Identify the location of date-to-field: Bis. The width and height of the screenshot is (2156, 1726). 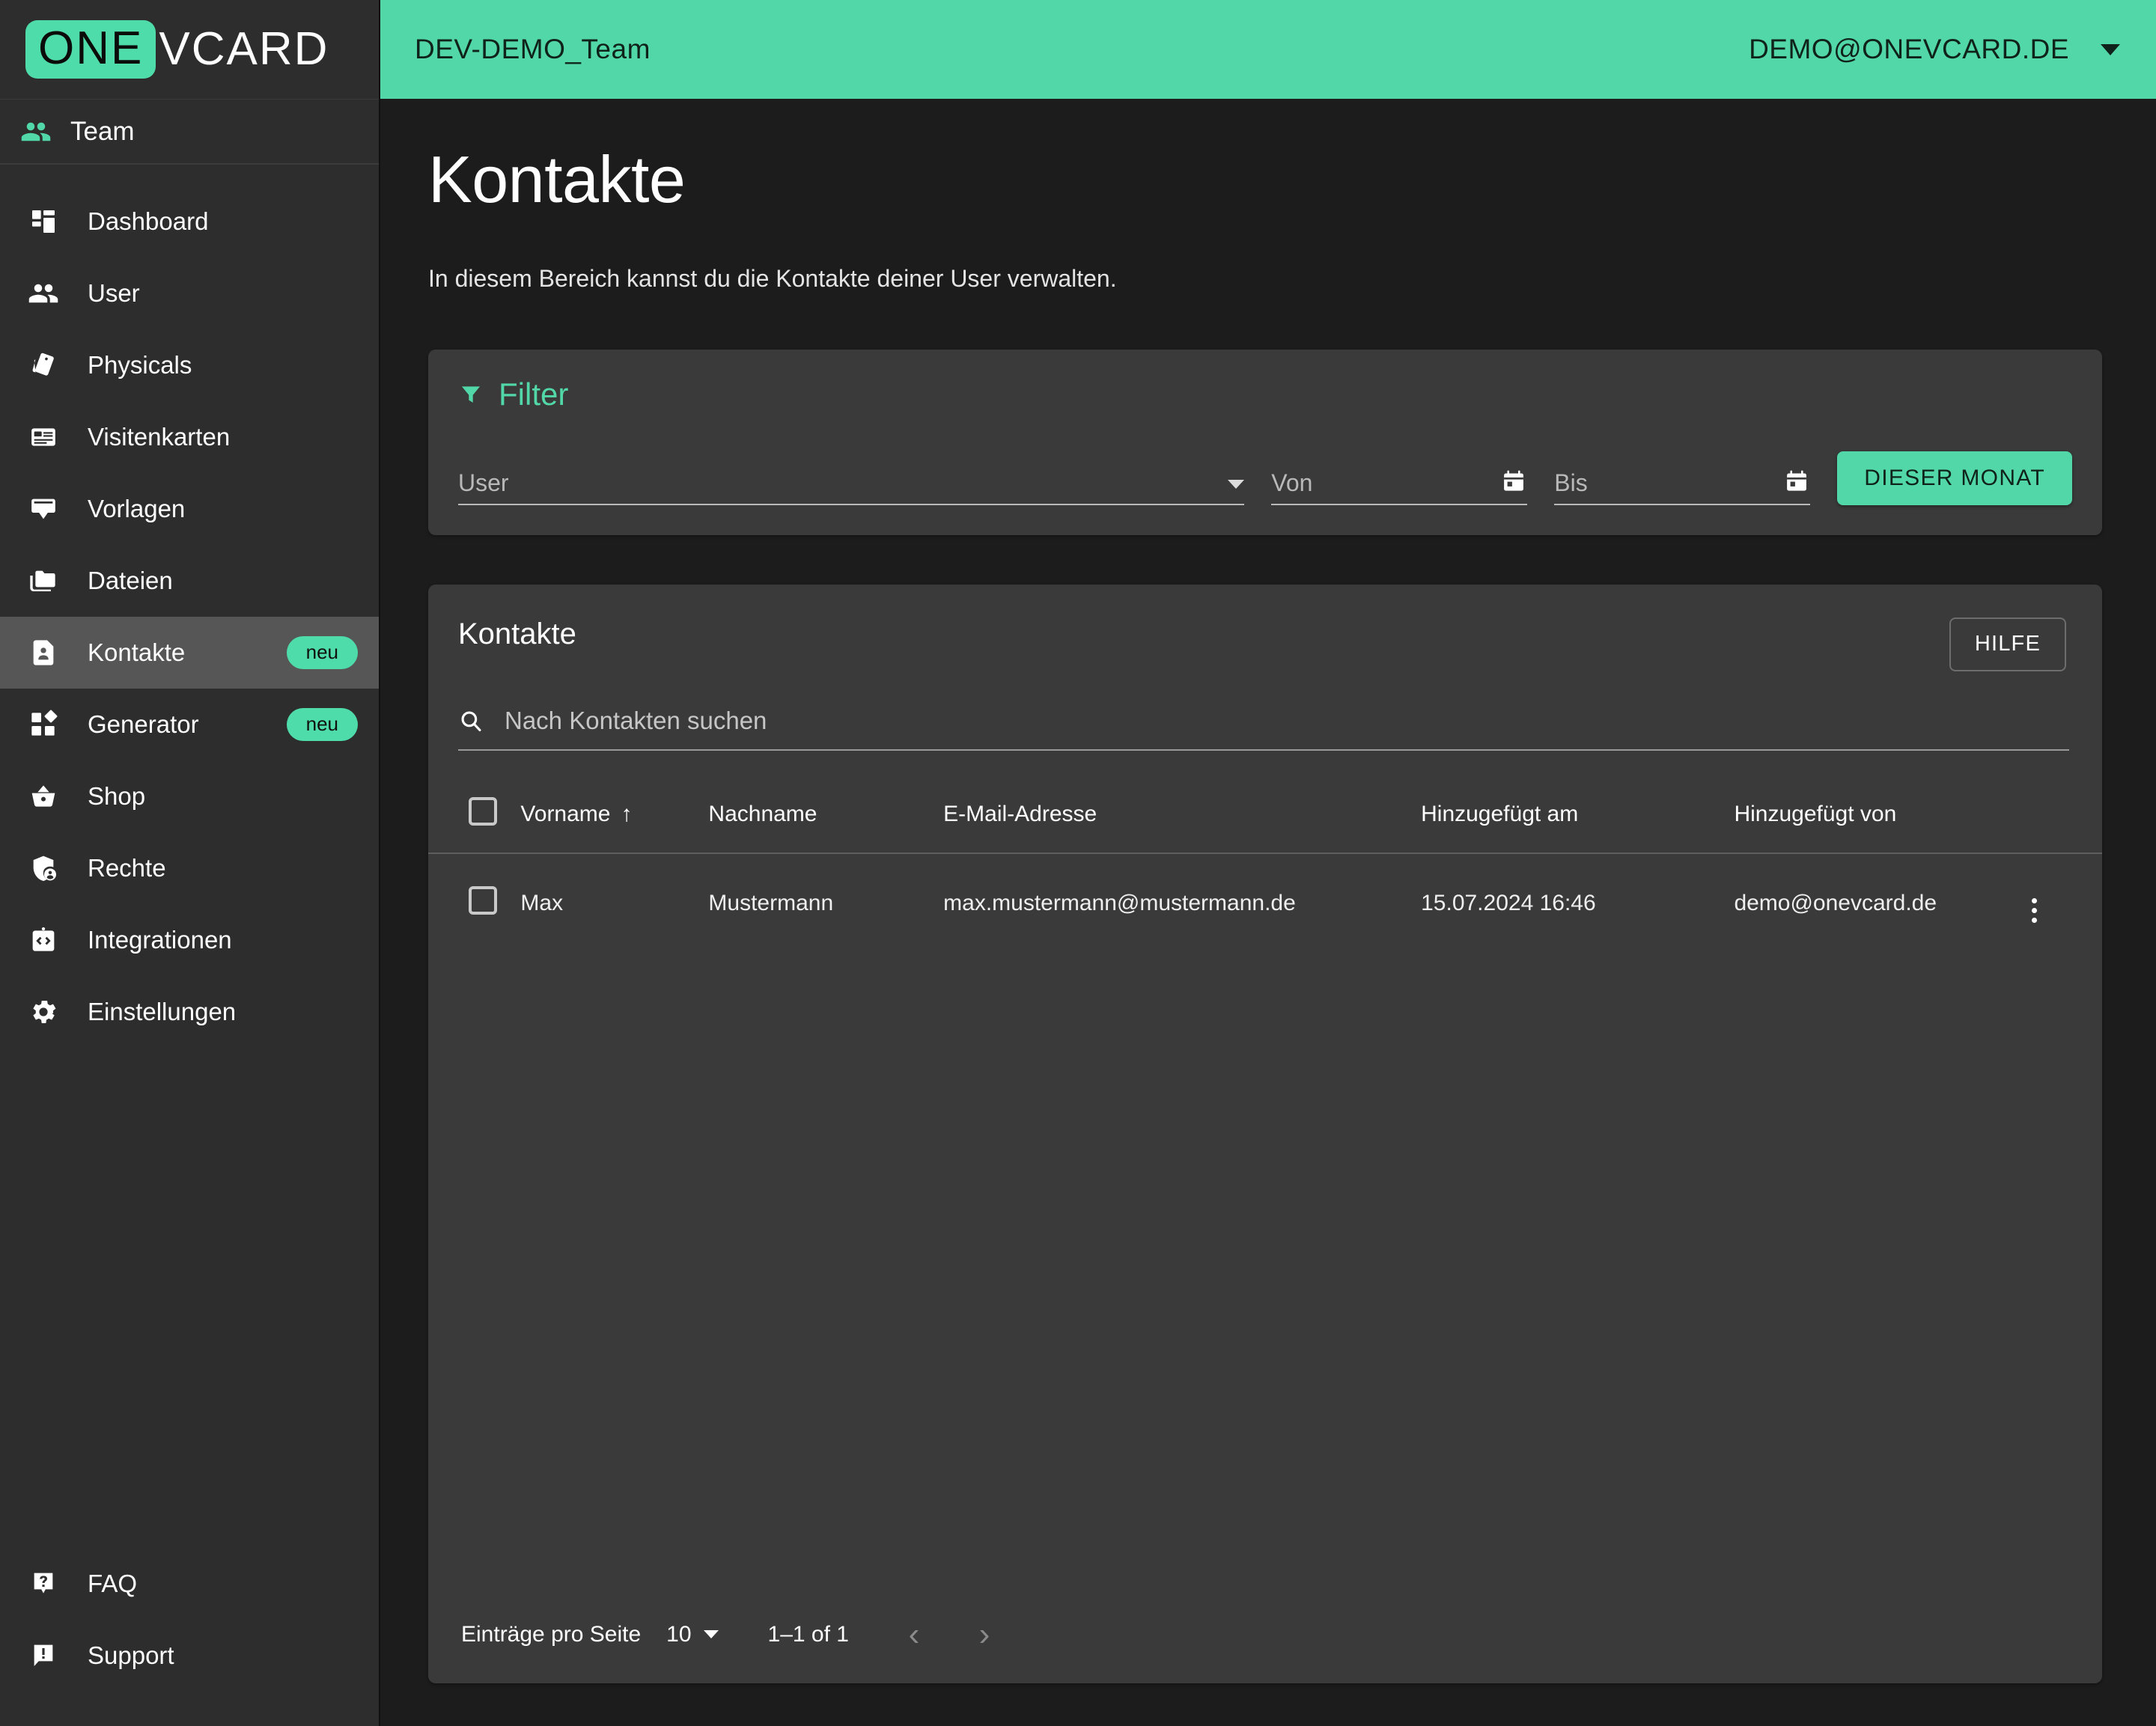
(1682, 483).